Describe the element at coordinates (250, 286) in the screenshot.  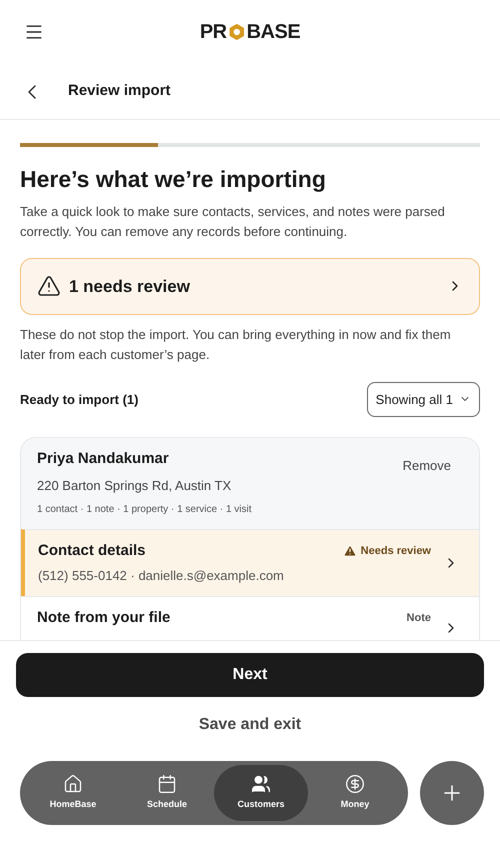
I see `review-banner: 1 needs review` at that location.